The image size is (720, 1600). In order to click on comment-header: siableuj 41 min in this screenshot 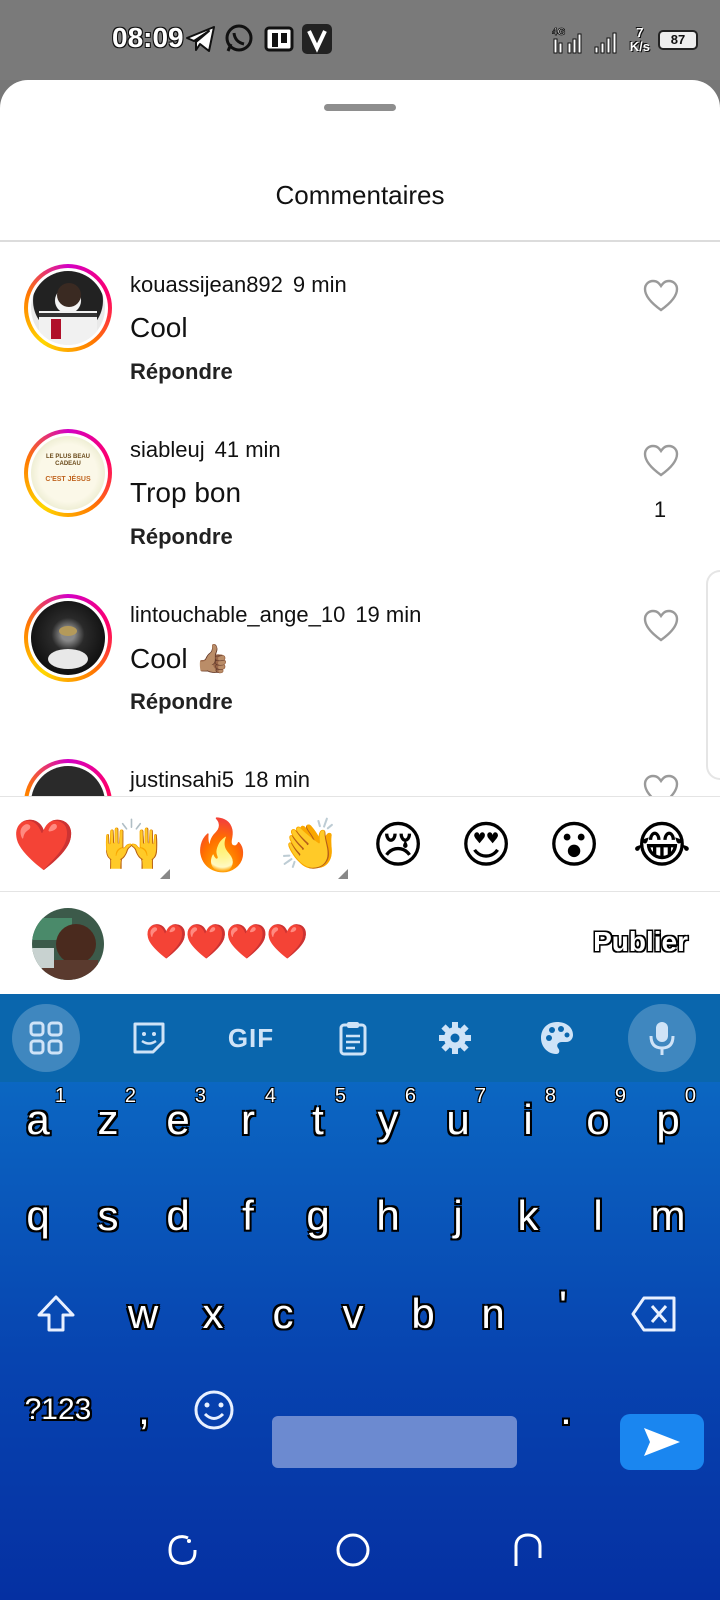, I will do `click(205, 450)`.